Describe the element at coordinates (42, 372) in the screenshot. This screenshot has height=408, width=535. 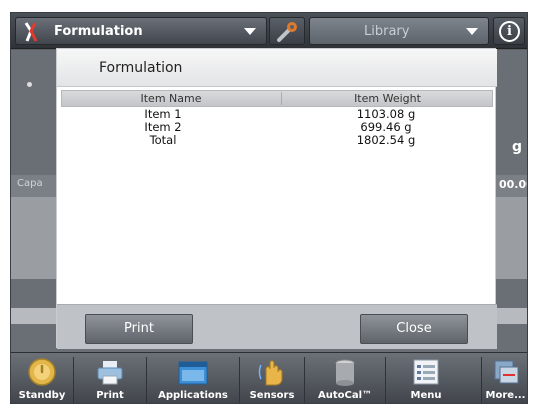
I see `standby-icon` at that location.